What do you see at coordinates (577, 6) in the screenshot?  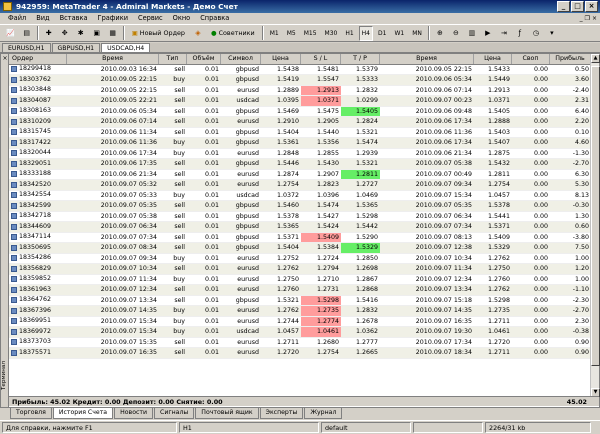 I see `maximize-button: □` at bounding box center [577, 6].